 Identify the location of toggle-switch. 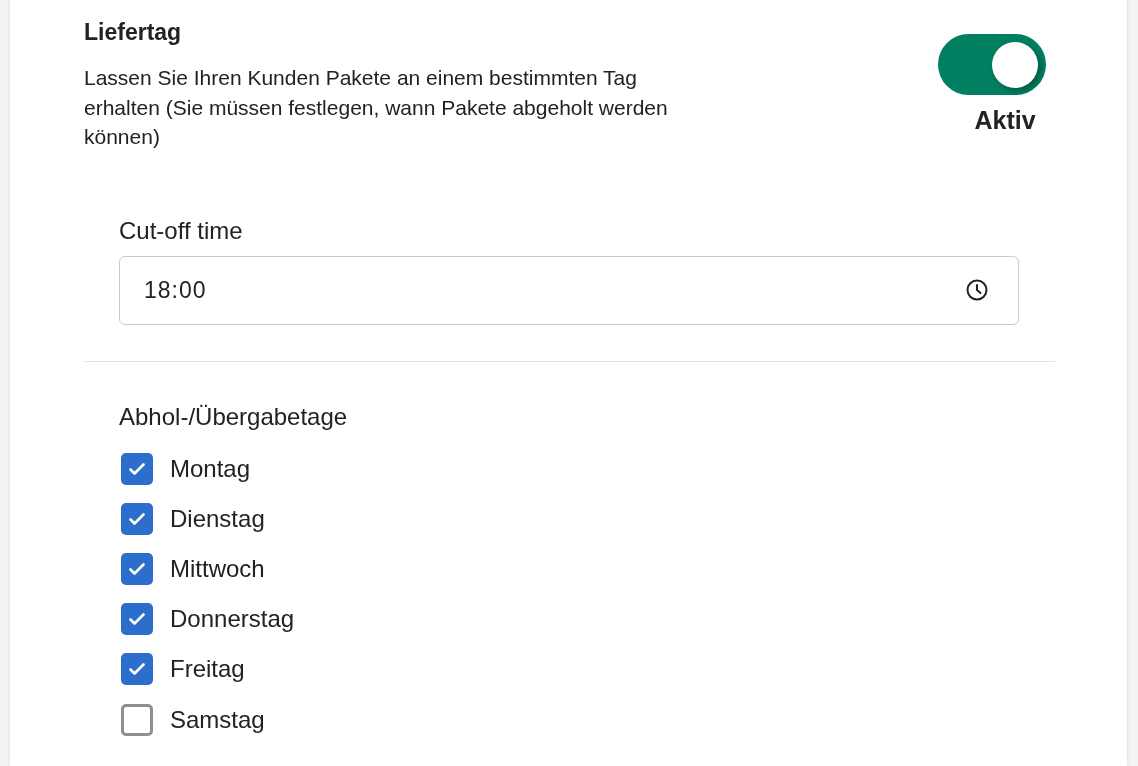
(992, 64).